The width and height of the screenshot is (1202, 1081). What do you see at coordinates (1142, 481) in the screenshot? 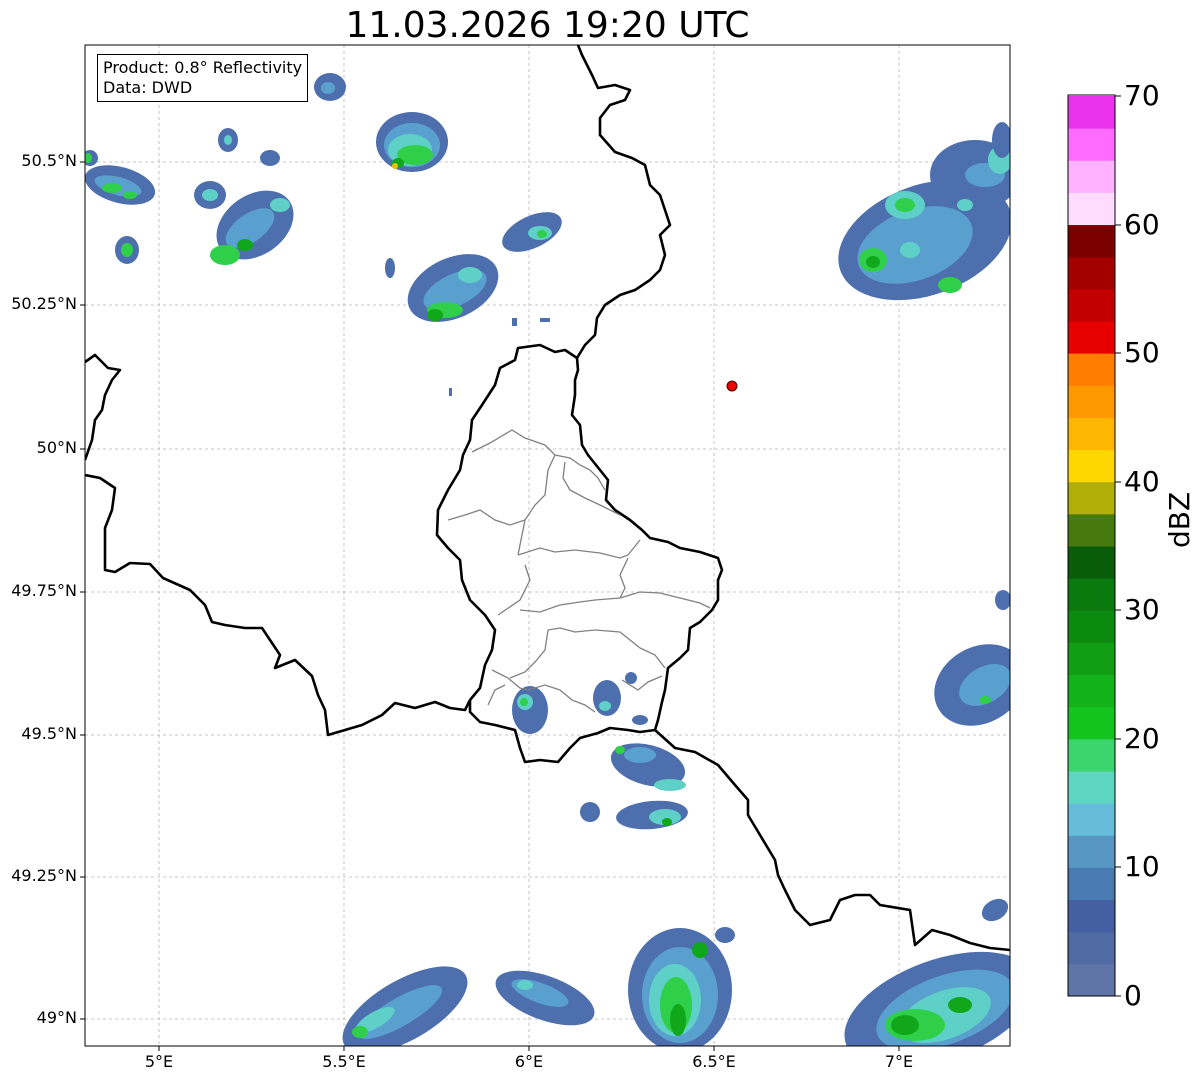
I see `colorbar-tick-label: 40` at bounding box center [1142, 481].